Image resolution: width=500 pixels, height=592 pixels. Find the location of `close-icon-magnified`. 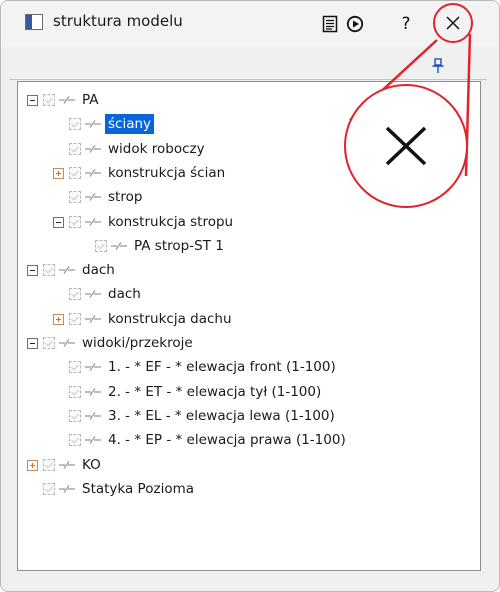

close-icon-magnified is located at coordinates (406, 146).